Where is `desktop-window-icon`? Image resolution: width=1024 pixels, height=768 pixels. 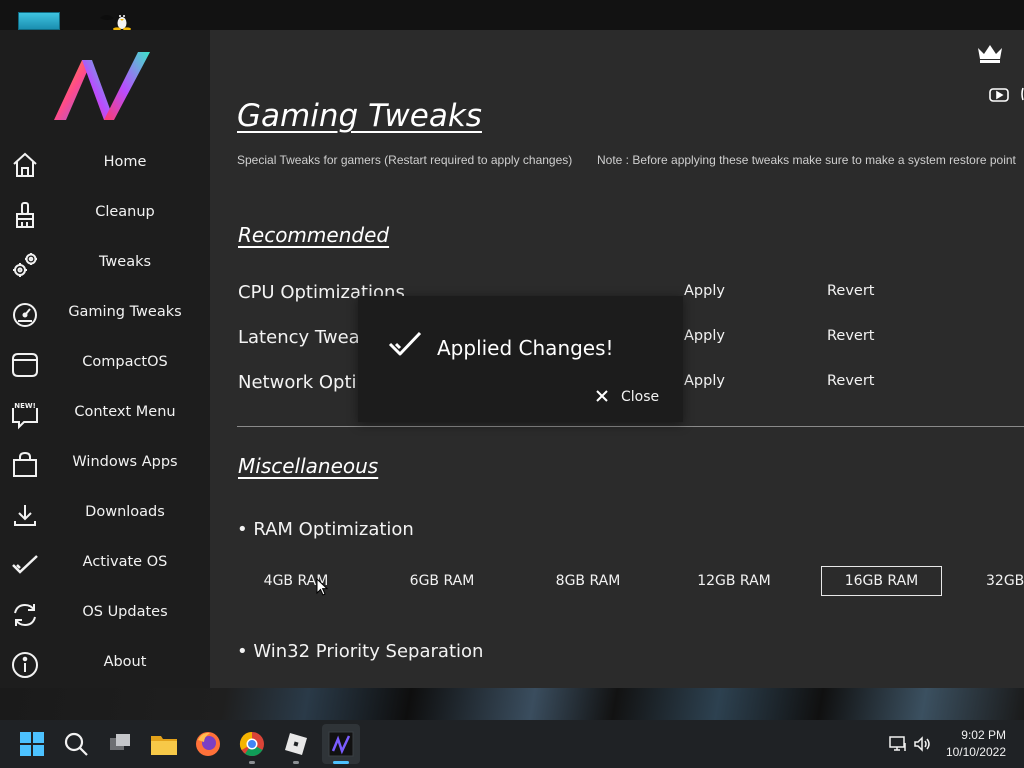
desktop-window-icon is located at coordinates (39, 21).